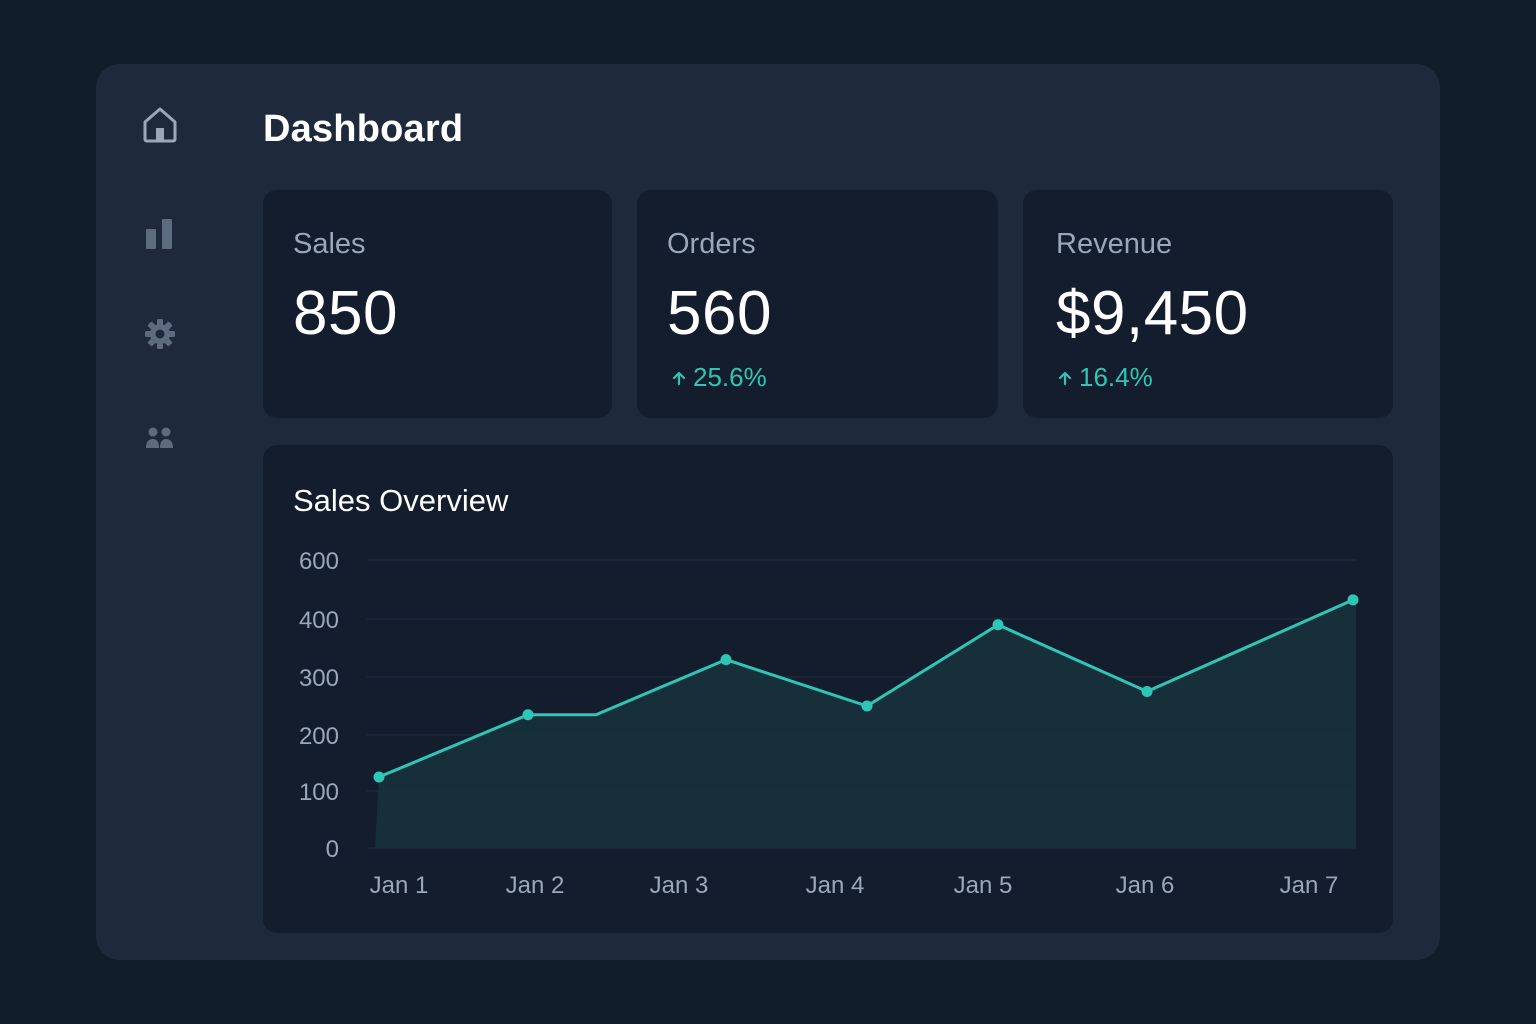 This screenshot has height=1024, width=1536. What do you see at coordinates (1152, 313) in the screenshot?
I see `stat-value-revenue: $9,450` at bounding box center [1152, 313].